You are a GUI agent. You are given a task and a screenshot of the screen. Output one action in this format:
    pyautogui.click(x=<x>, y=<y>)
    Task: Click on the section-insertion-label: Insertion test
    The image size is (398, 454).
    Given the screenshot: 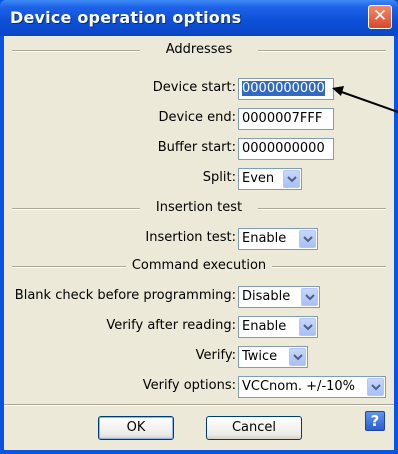 What is the action you would take?
    pyautogui.click(x=199, y=207)
    